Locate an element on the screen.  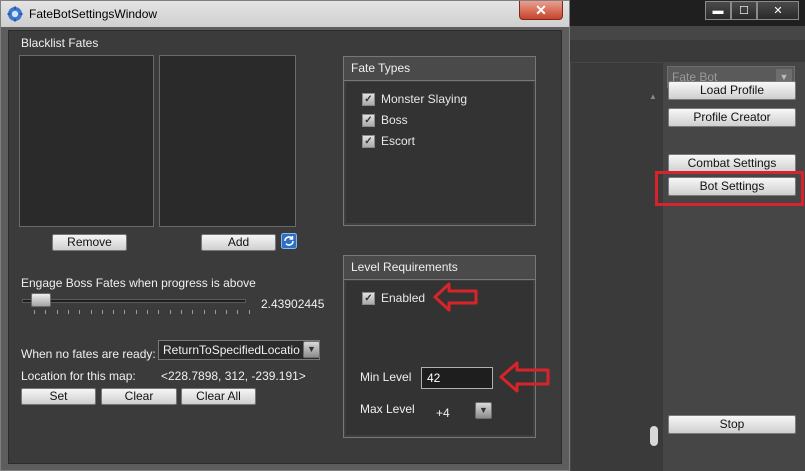
add-button: Add is located at coordinates (238, 242).